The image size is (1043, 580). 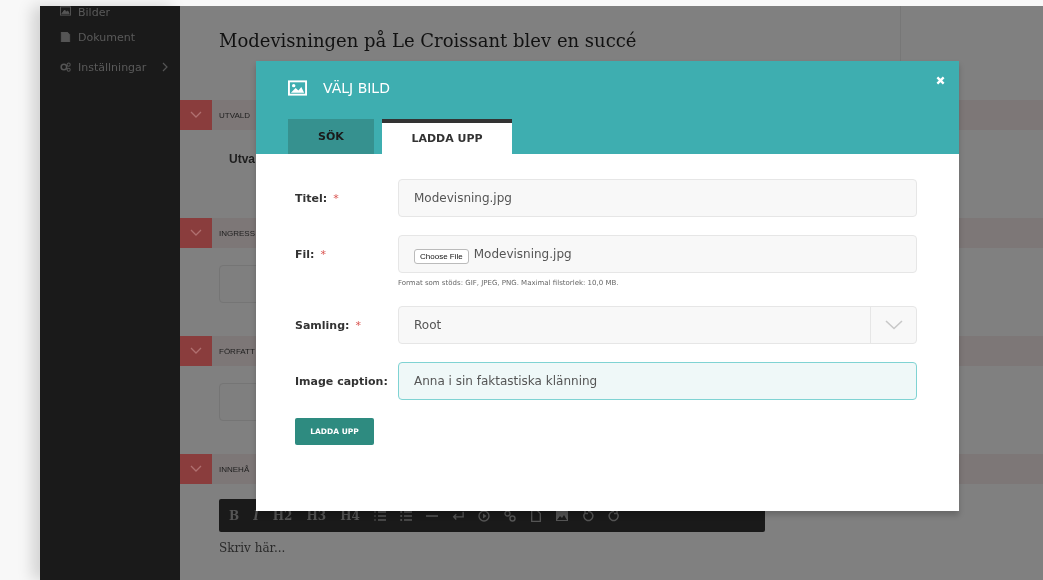 What do you see at coordinates (657, 198) in the screenshot?
I see `input-field: Modevisning.jpg` at bounding box center [657, 198].